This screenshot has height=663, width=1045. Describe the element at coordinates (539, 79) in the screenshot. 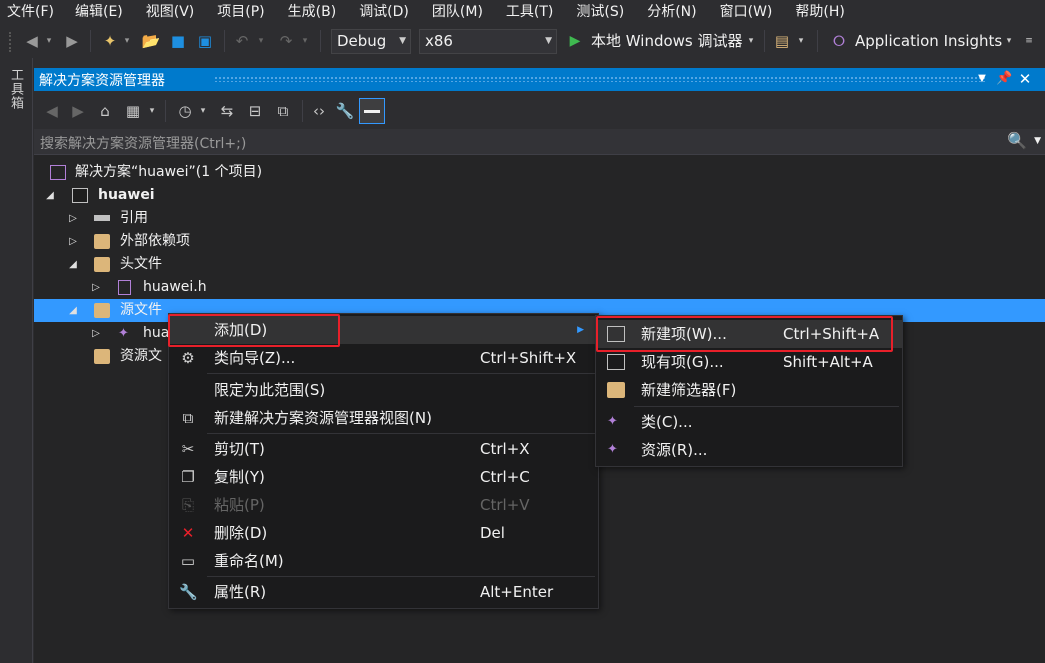

I see `panel-title-bar: 解决方案资源管理器 ▼ 📌 ✕` at that location.